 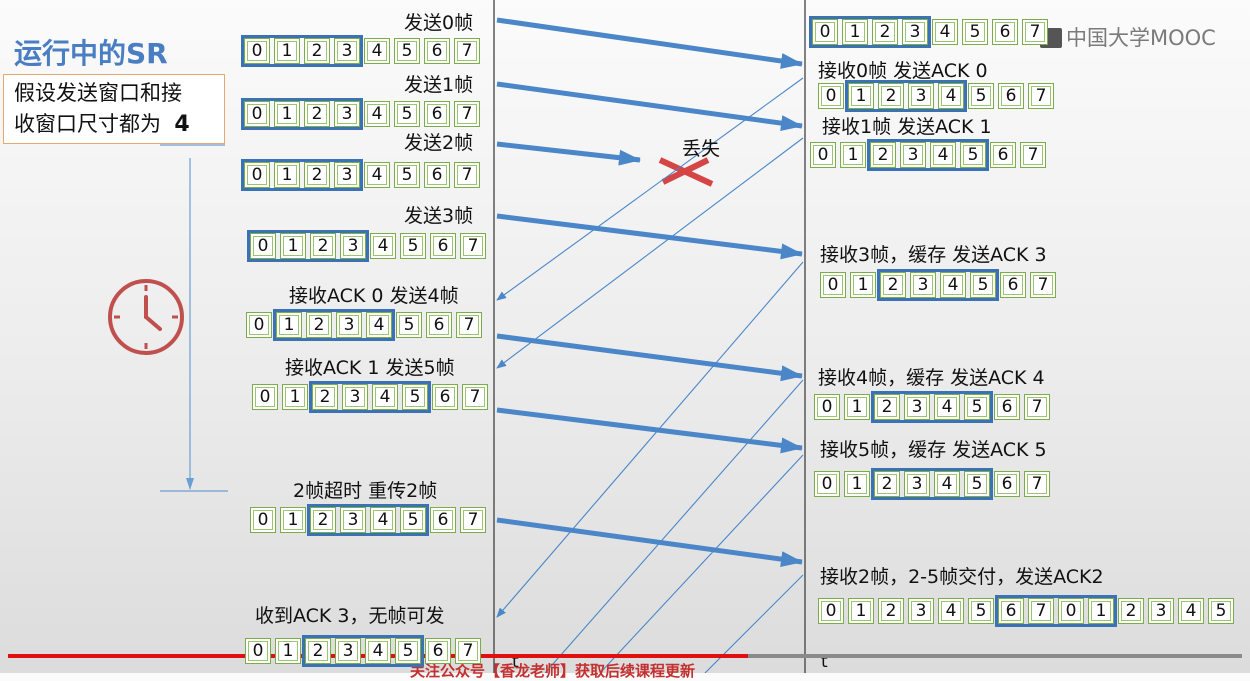 I want to click on sender-event-6-label: 2帧超时 重传2帧, so click(x=365, y=491).